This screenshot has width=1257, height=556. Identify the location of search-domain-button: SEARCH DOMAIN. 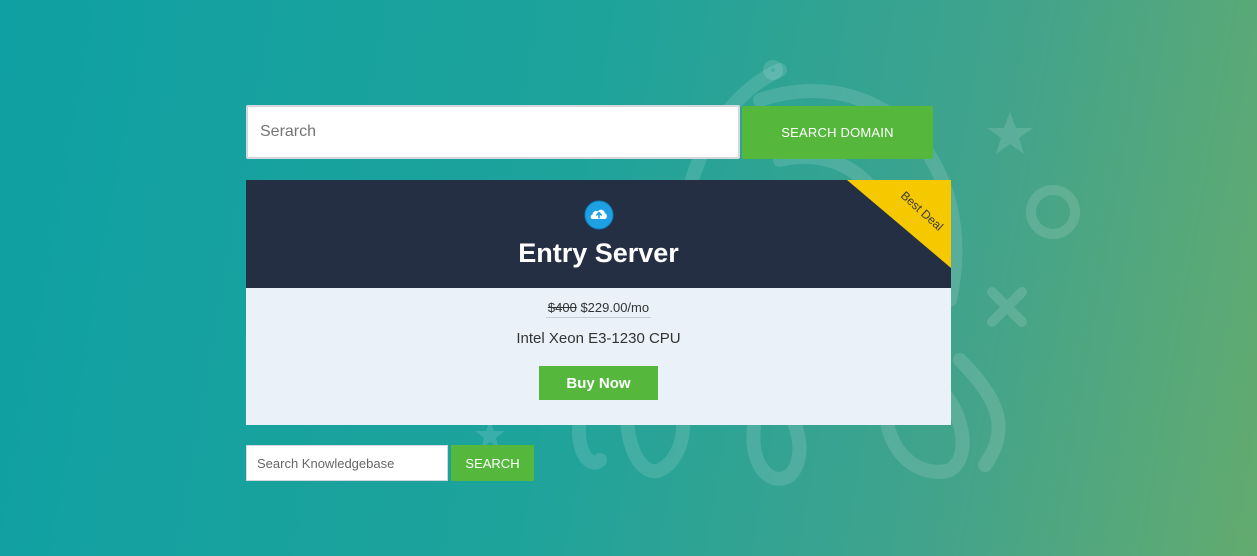
(837, 132).